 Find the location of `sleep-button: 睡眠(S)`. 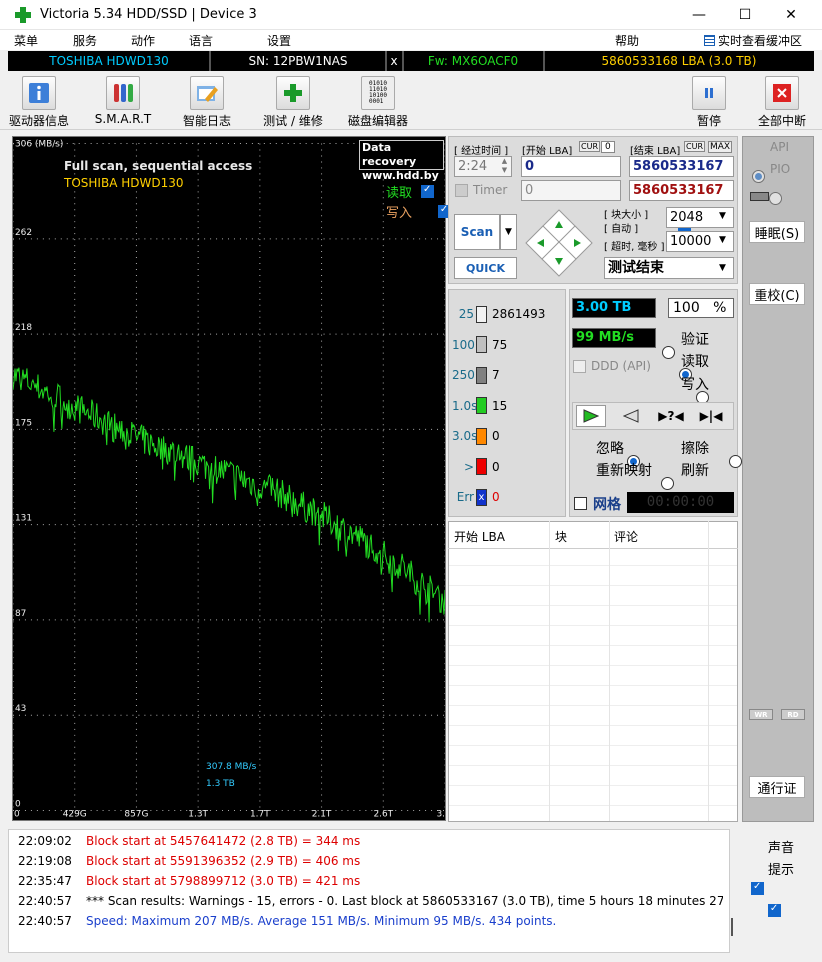

sleep-button: 睡眠(S) is located at coordinates (777, 232).